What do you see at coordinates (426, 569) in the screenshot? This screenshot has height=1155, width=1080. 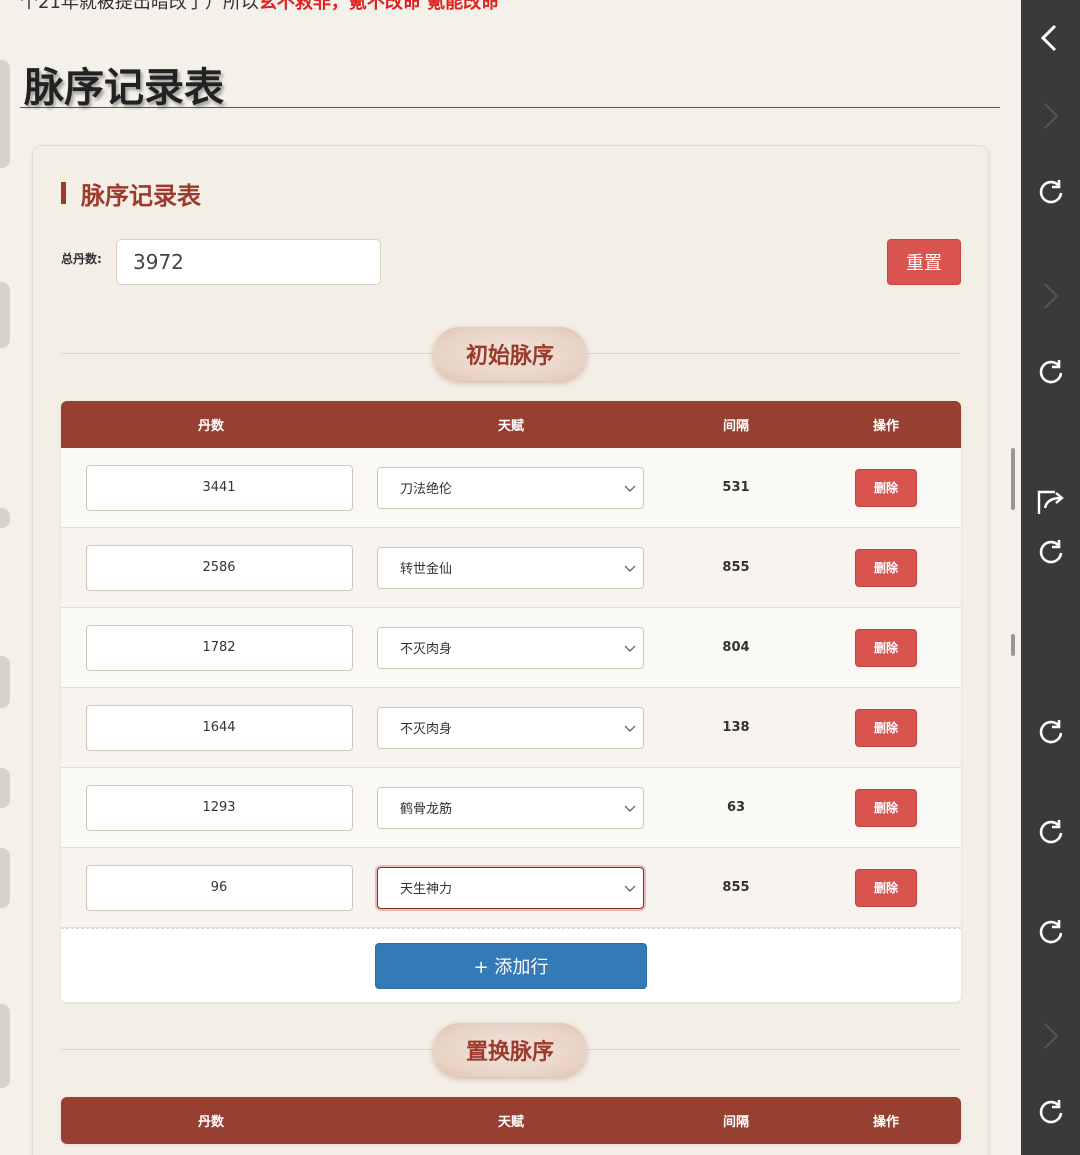 I see `talent-value: 转世金仙` at bounding box center [426, 569].